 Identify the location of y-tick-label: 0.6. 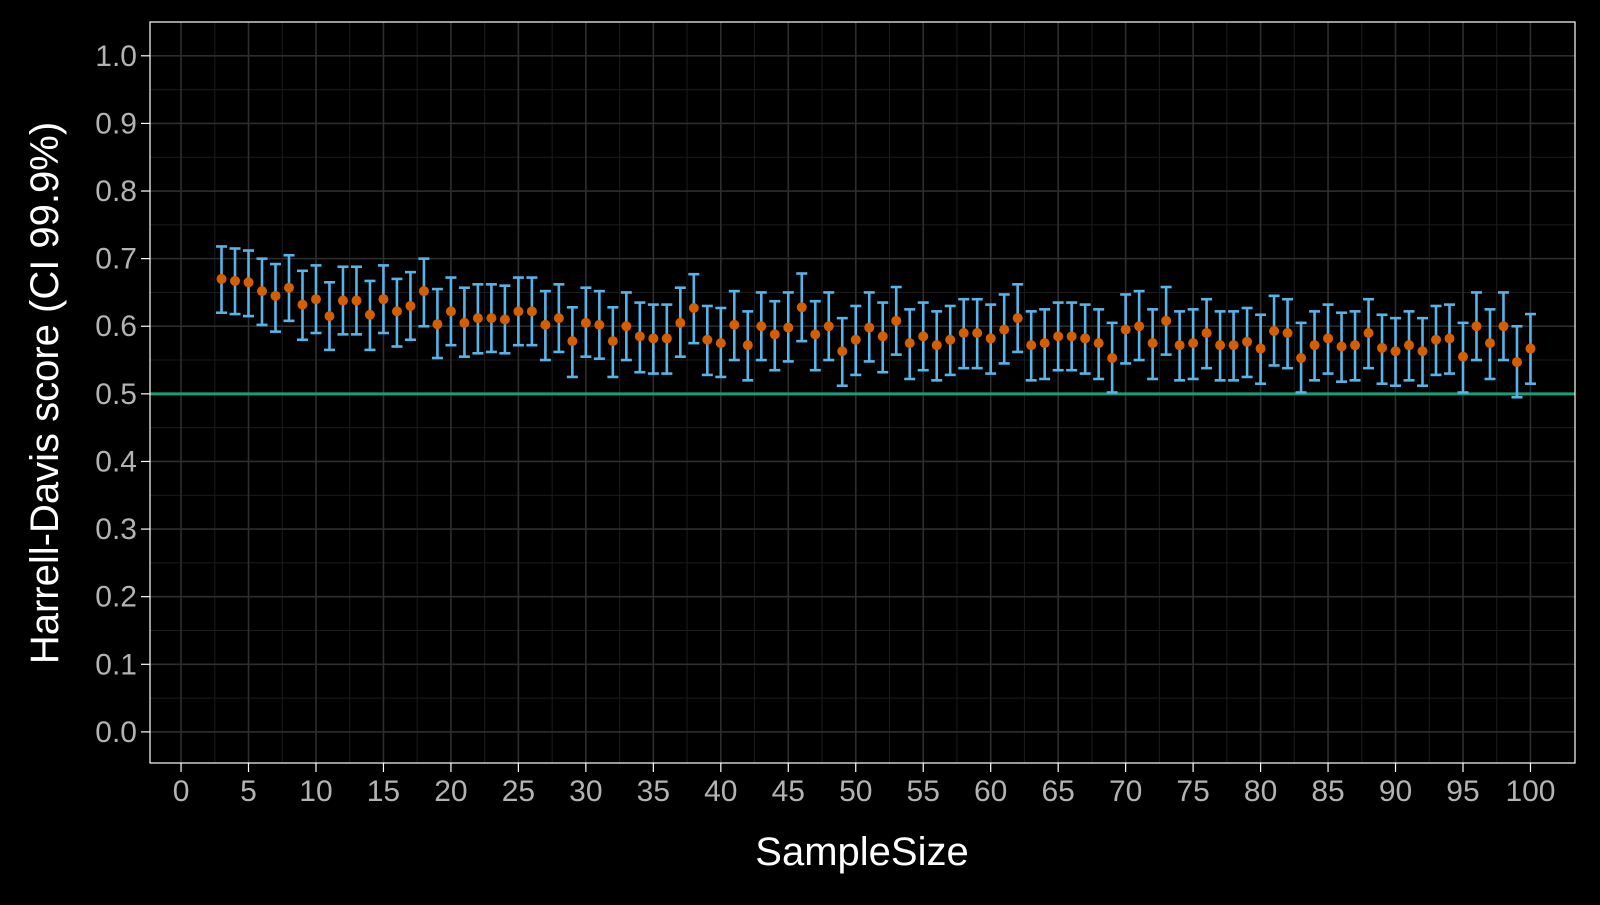
(116, 326).